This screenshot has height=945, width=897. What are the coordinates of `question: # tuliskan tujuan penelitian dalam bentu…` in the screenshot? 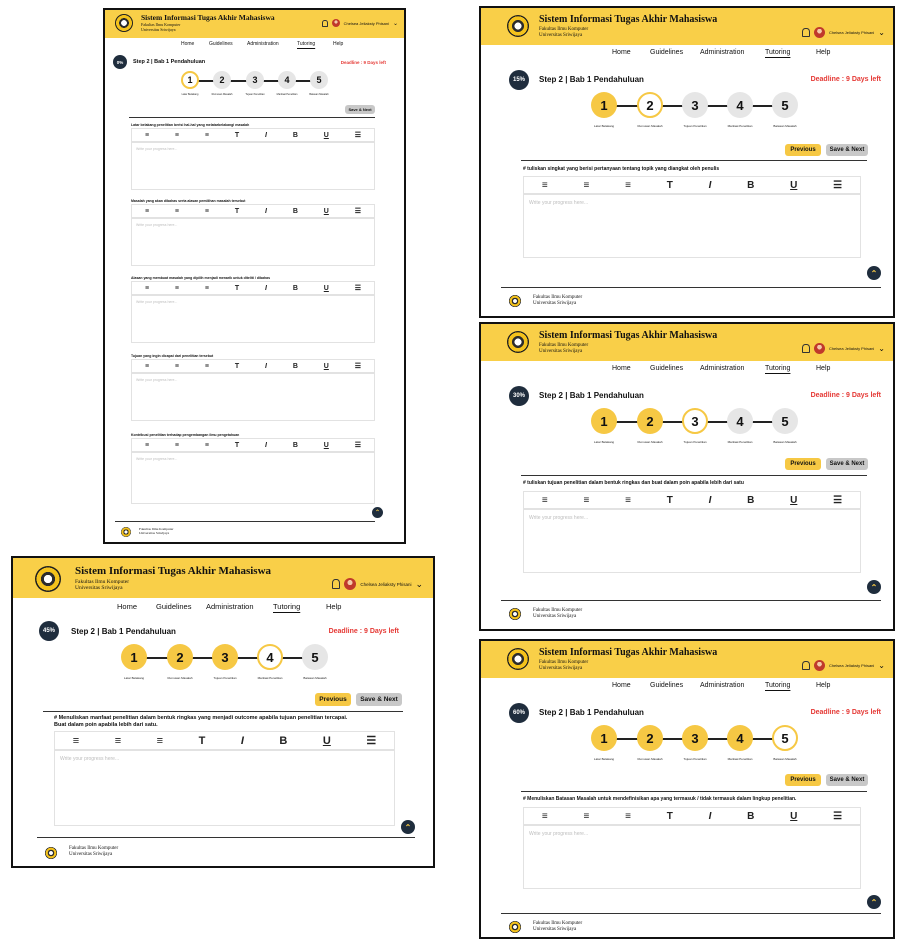 It's located at (633, 483).